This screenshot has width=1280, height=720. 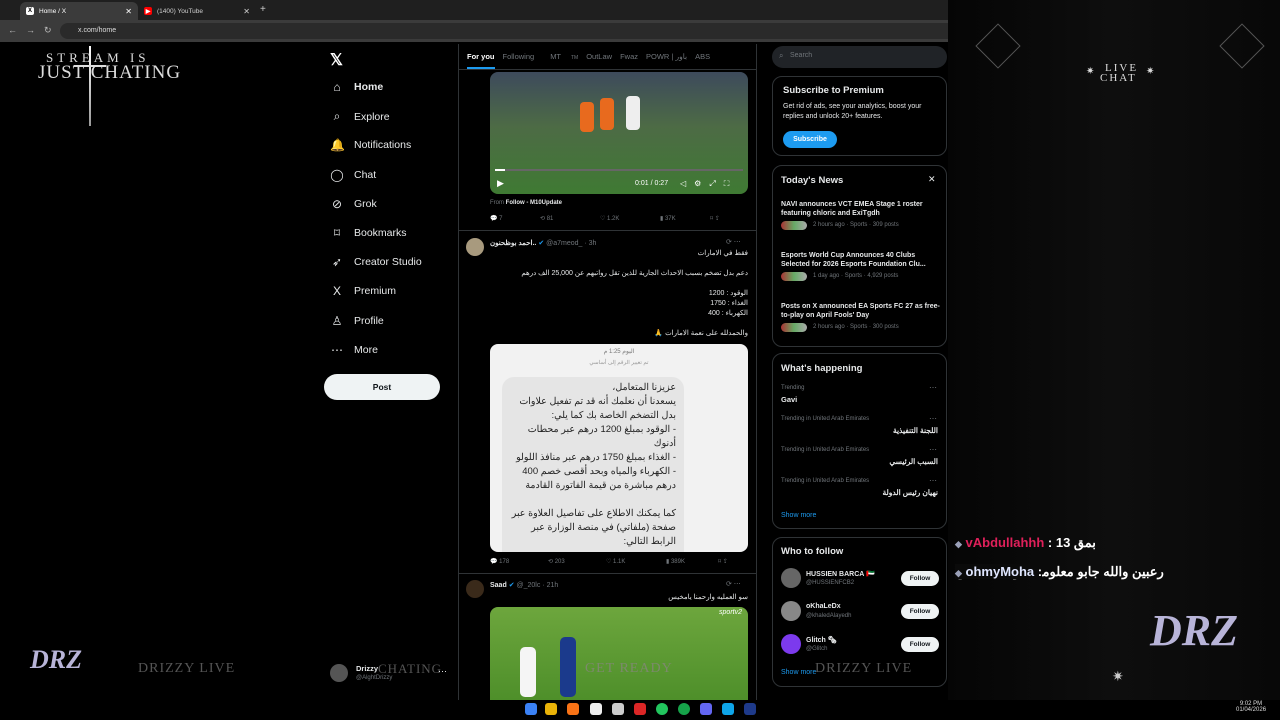 I want to click on trend-item: اللجنة التنفيذية, so click(x=915, y=430).